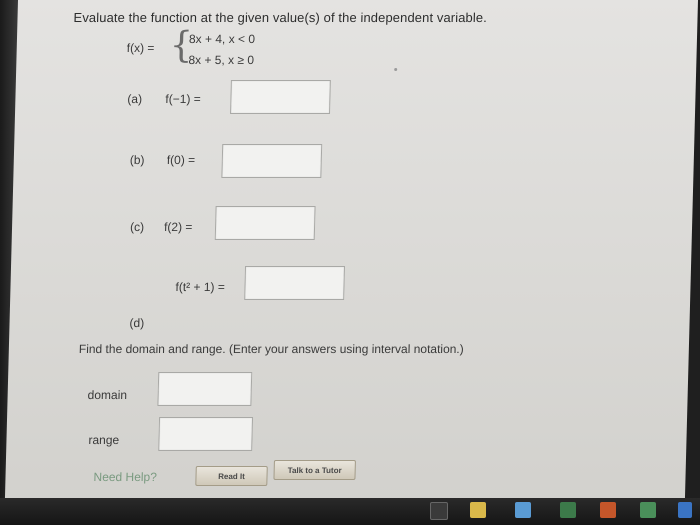 The width and height of the screenshot is (700, 525). What do you see at coordinates (396, 69) in the screenshot?
I see `screen-speck` at bounding box center [396, 69].